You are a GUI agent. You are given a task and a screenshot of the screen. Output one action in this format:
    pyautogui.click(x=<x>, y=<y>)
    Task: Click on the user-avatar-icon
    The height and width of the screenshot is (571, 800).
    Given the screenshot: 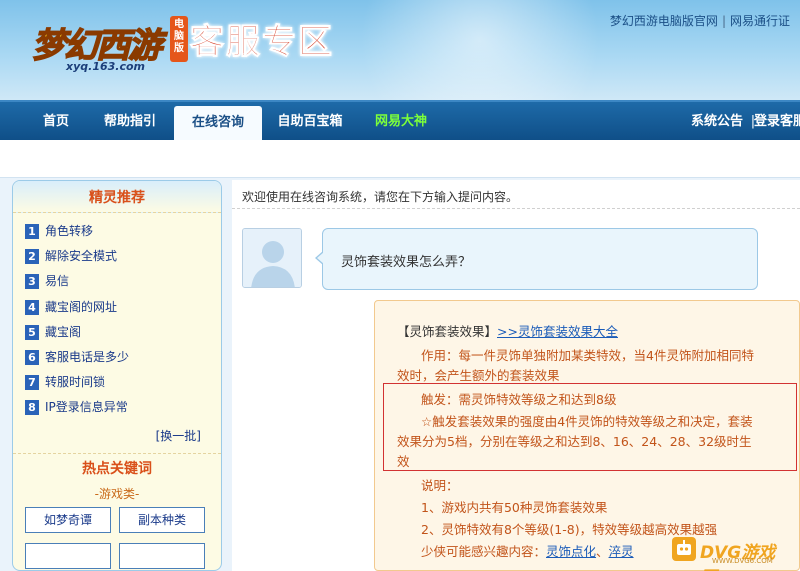 What is the action you would take?
    pyautogui.click(x=272, y=258)
    